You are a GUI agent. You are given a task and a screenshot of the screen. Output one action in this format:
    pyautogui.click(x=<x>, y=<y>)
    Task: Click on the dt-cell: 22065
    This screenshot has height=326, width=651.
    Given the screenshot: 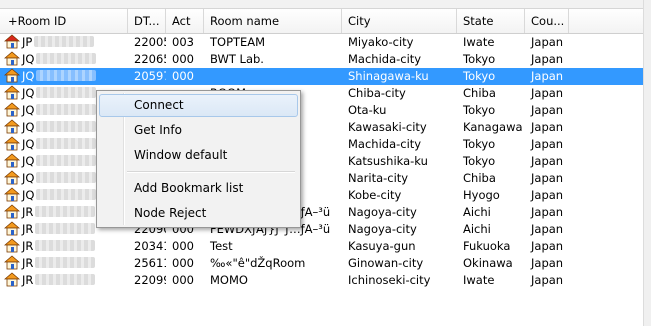 What is the action you would take?
    pyautogui.click(x=150, y=59)
    